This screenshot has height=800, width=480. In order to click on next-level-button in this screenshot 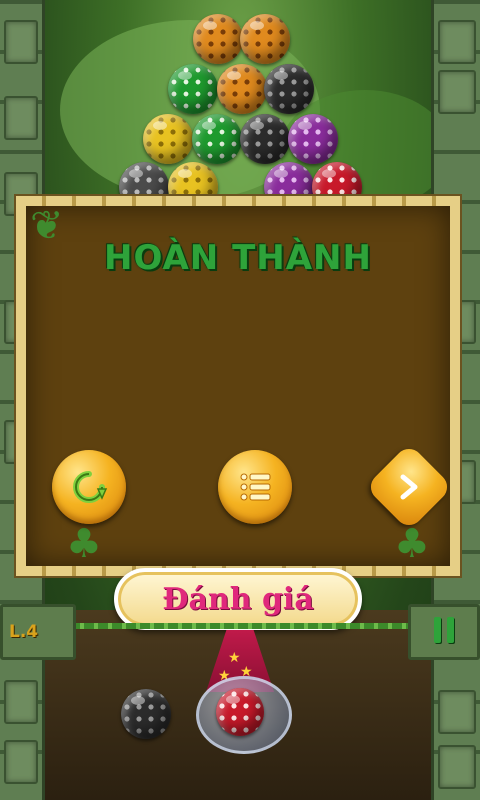, I will do `click(409, 487)`.